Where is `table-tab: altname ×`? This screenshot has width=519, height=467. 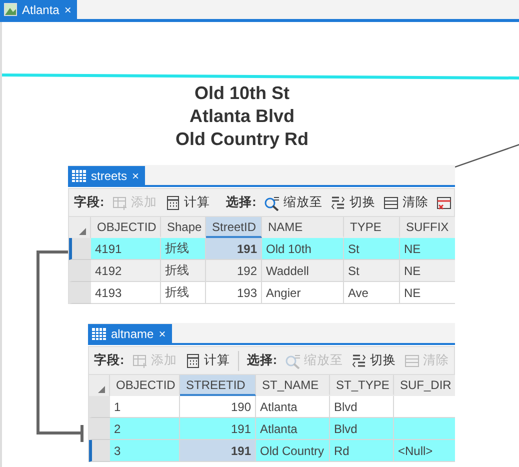
table-tab: altname × is located at coordinates (130, 333).